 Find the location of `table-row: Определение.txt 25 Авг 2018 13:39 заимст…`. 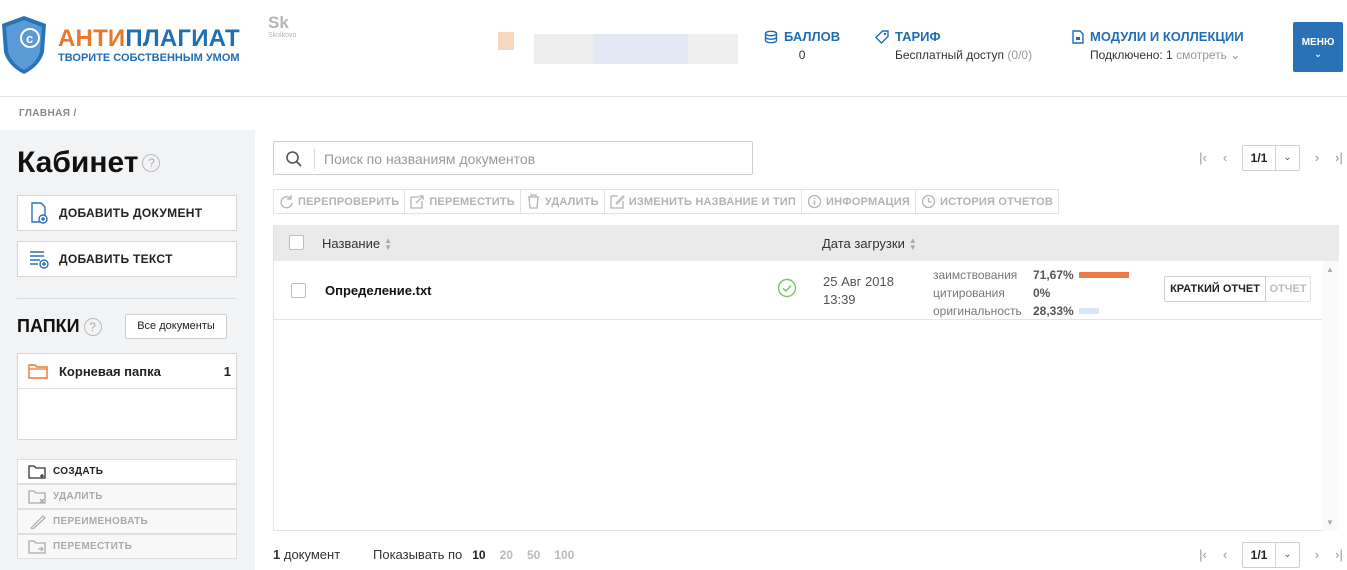

table-row: Определение.txt 25 Авг 2018 13:39 заимст… is located at coordinates (798, 290).